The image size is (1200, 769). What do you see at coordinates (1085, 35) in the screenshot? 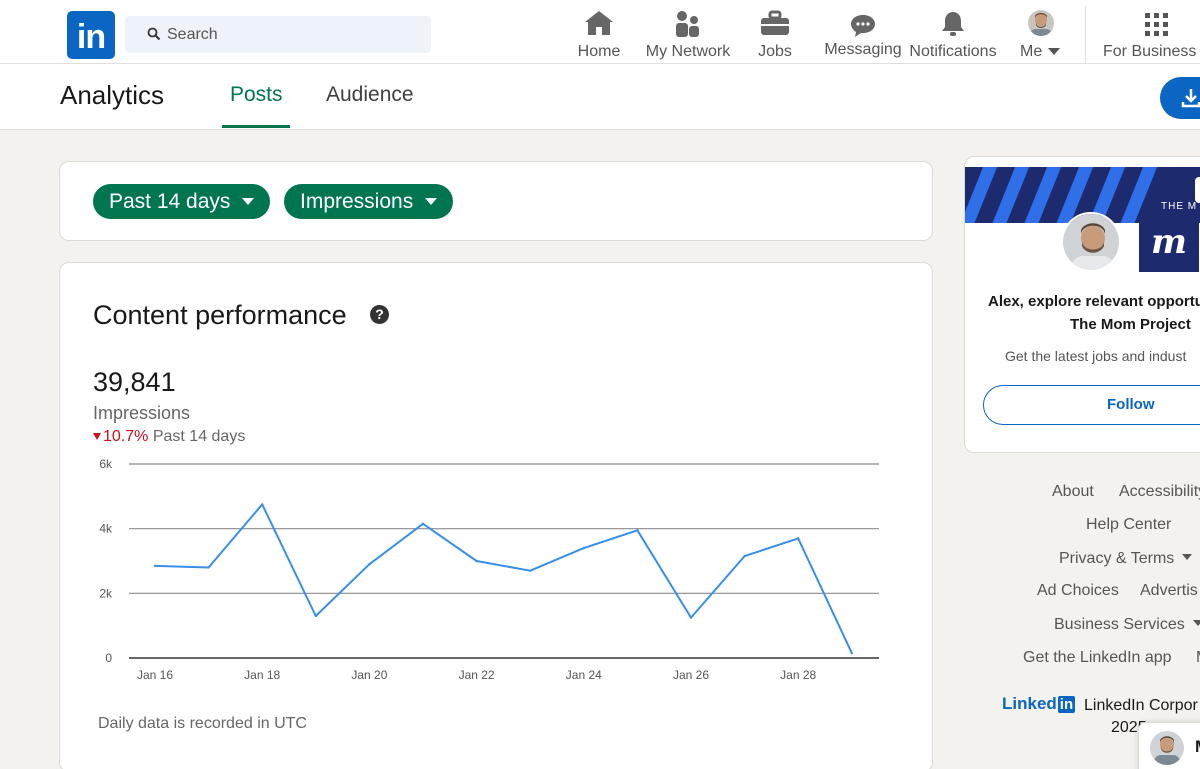
I see `nav-divider` at bounding box center [1085, 35].